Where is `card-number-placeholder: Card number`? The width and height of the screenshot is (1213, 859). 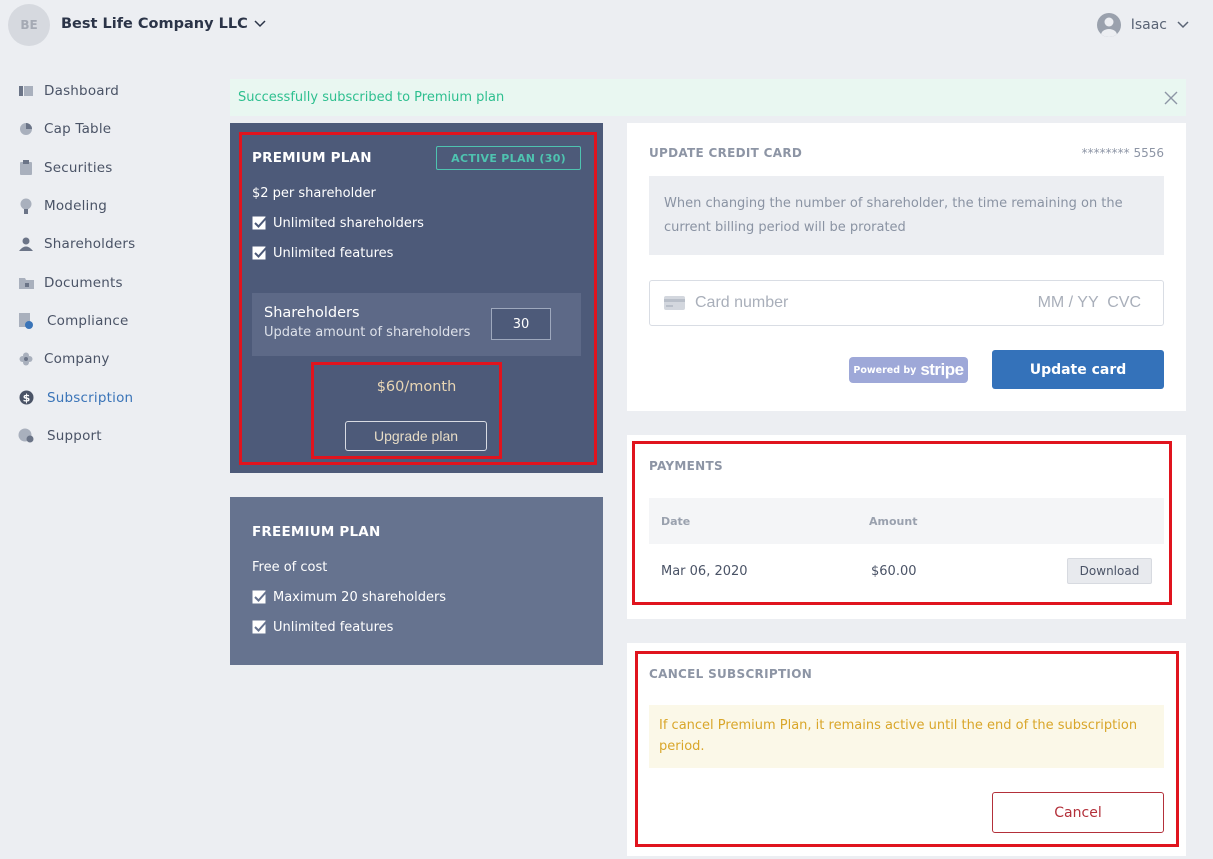
card-number-placeholder: Card number is located at coordinates (742, 302).